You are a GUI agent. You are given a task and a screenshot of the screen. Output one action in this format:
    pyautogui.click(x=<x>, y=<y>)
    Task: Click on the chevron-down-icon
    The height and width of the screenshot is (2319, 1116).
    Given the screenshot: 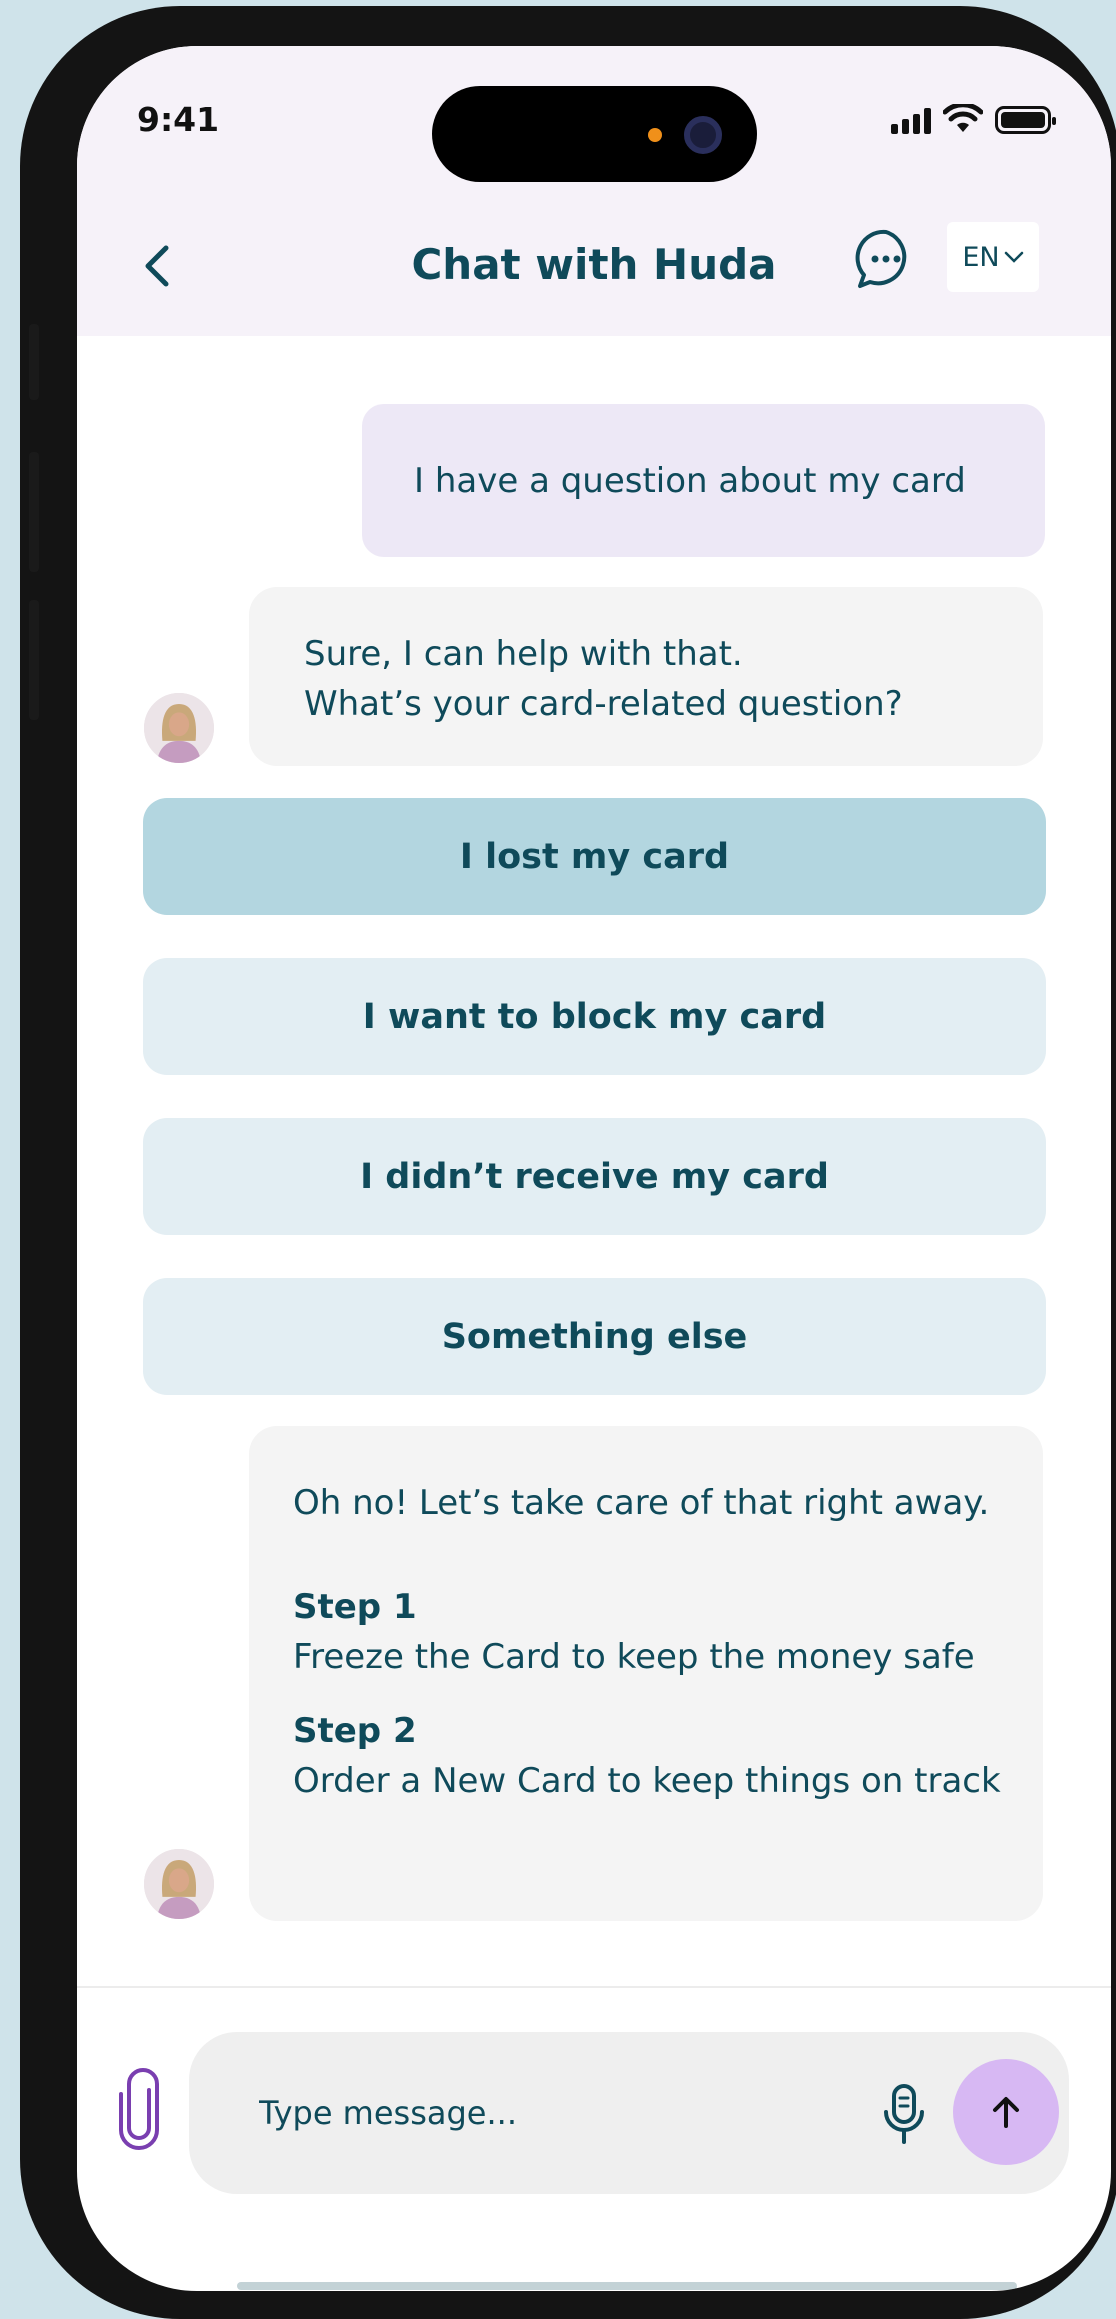 What is the action you would take?
    pyautogui.click(x=1013, y=257)
    